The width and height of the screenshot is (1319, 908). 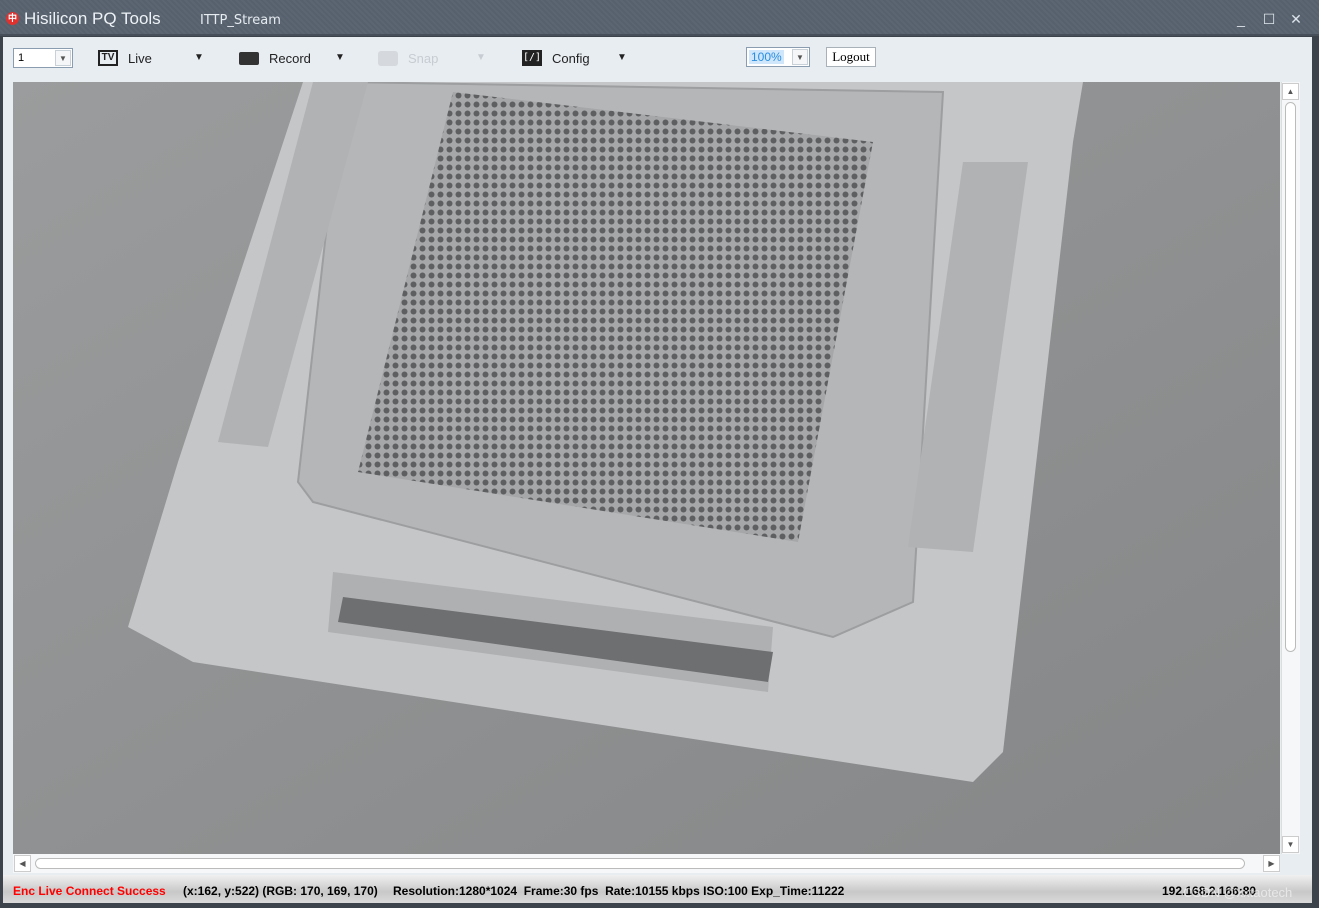 What do you see at coordinates (21, 58) in the screenshot?
I see `channel-value: 1` at bounding box center [21, 58].